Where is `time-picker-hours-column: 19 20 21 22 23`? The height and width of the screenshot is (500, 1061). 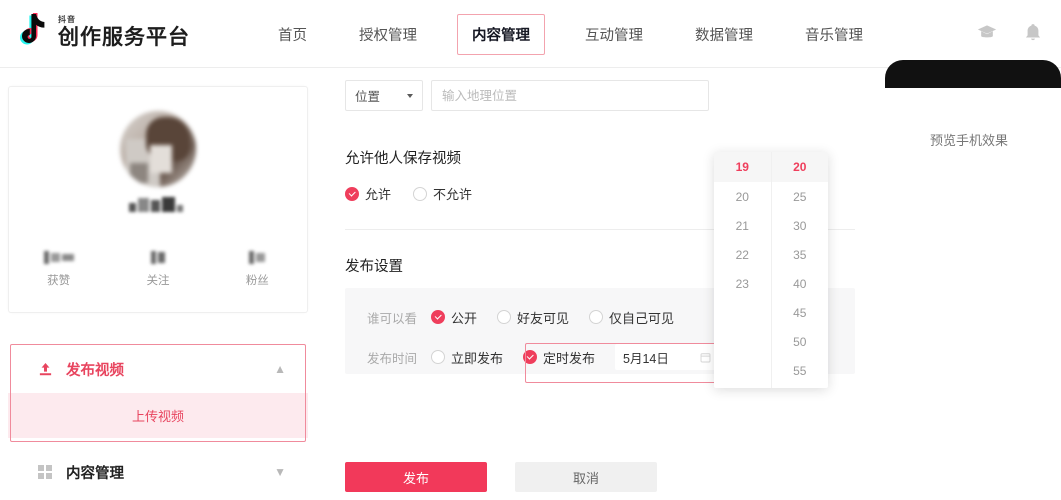
time-picker-hours-column: 19 20 21 22 23 is located at coordinates (742, 270).